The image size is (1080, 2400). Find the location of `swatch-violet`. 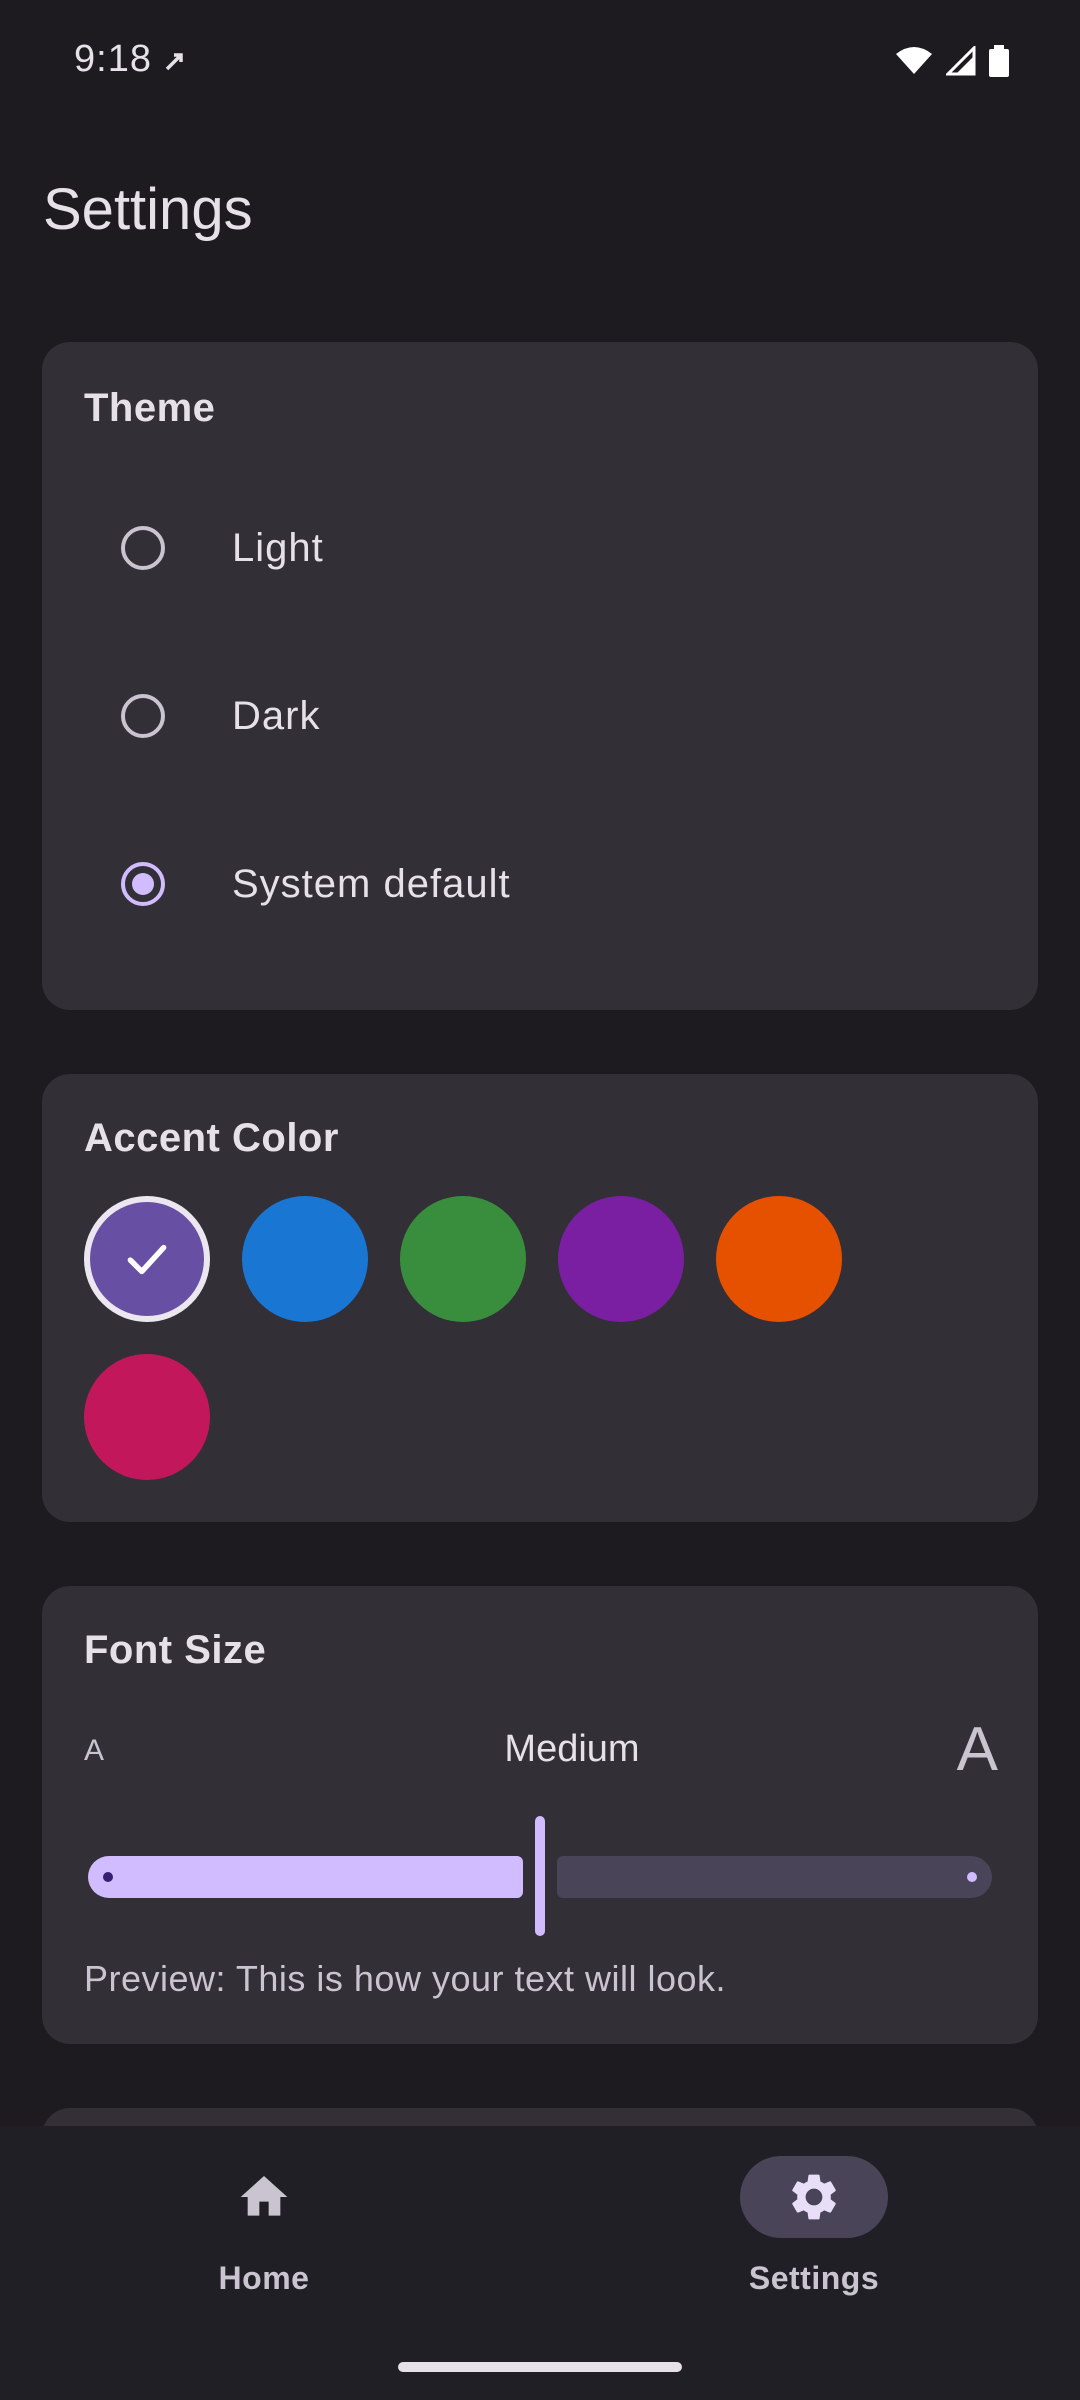

swatch-violet is located at coordinates (621, 1259).